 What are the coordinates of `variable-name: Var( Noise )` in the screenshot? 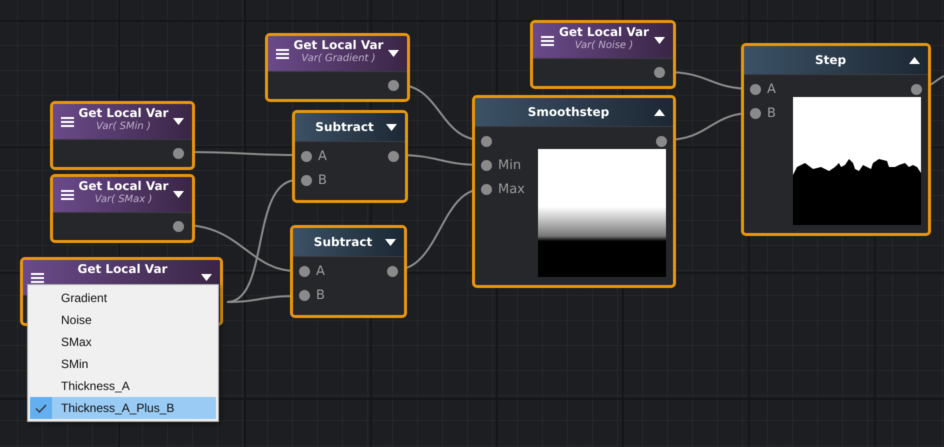 It's located at (604, 46).